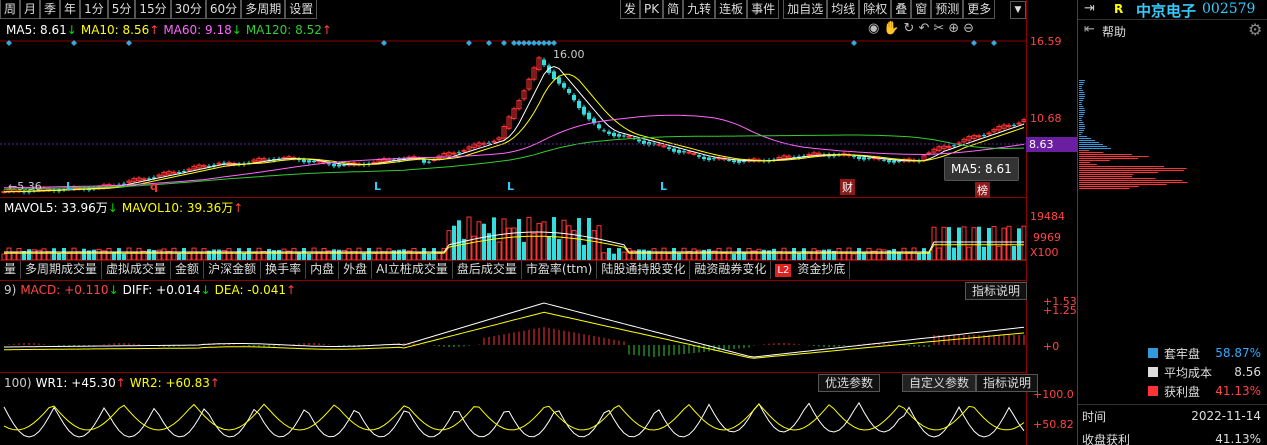 This screenshot has width=1267, height=445. What do you see at coordinates (62, 270) in the screenshot?
I see `subtab-1: 多周期成交量` at bounding box center [62, 270].